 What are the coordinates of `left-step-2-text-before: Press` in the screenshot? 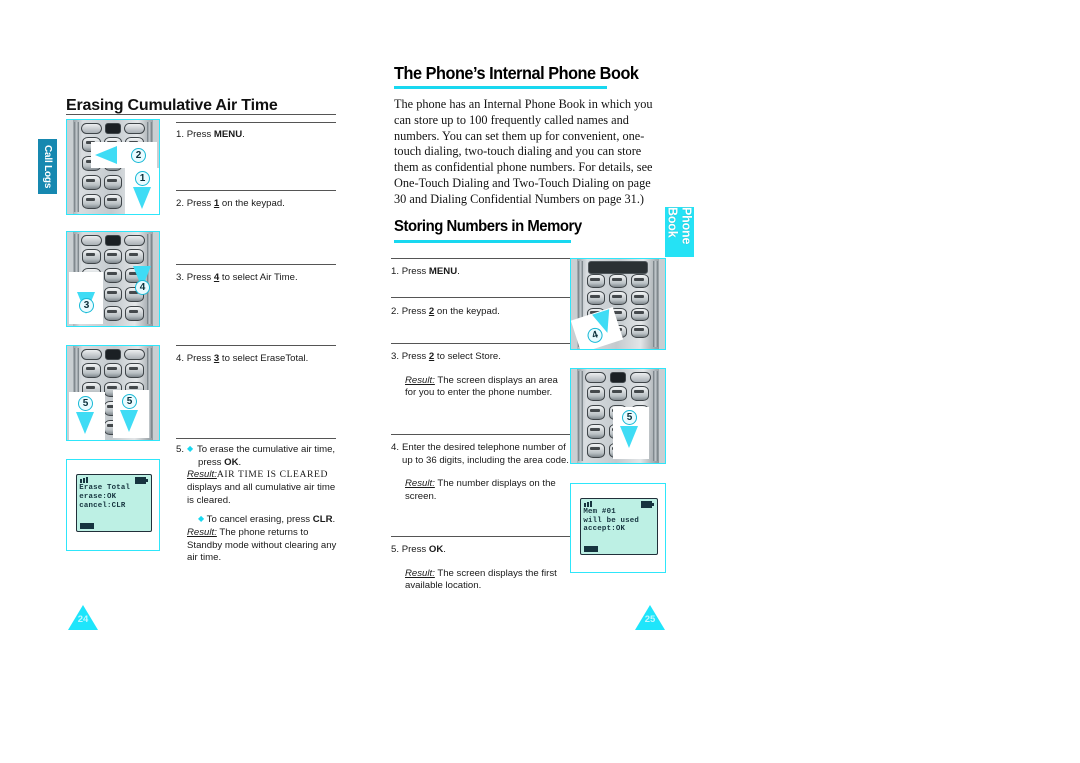 It's located at (200, 203).